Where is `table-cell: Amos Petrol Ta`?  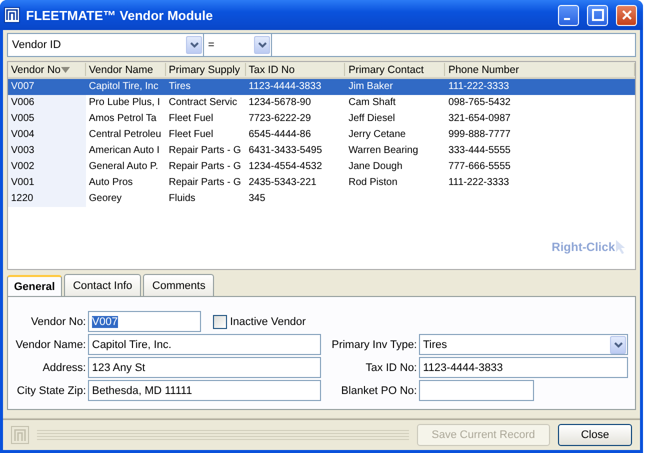 table-cell: Amos Petrol Ta is located at coordinates (122, 118).